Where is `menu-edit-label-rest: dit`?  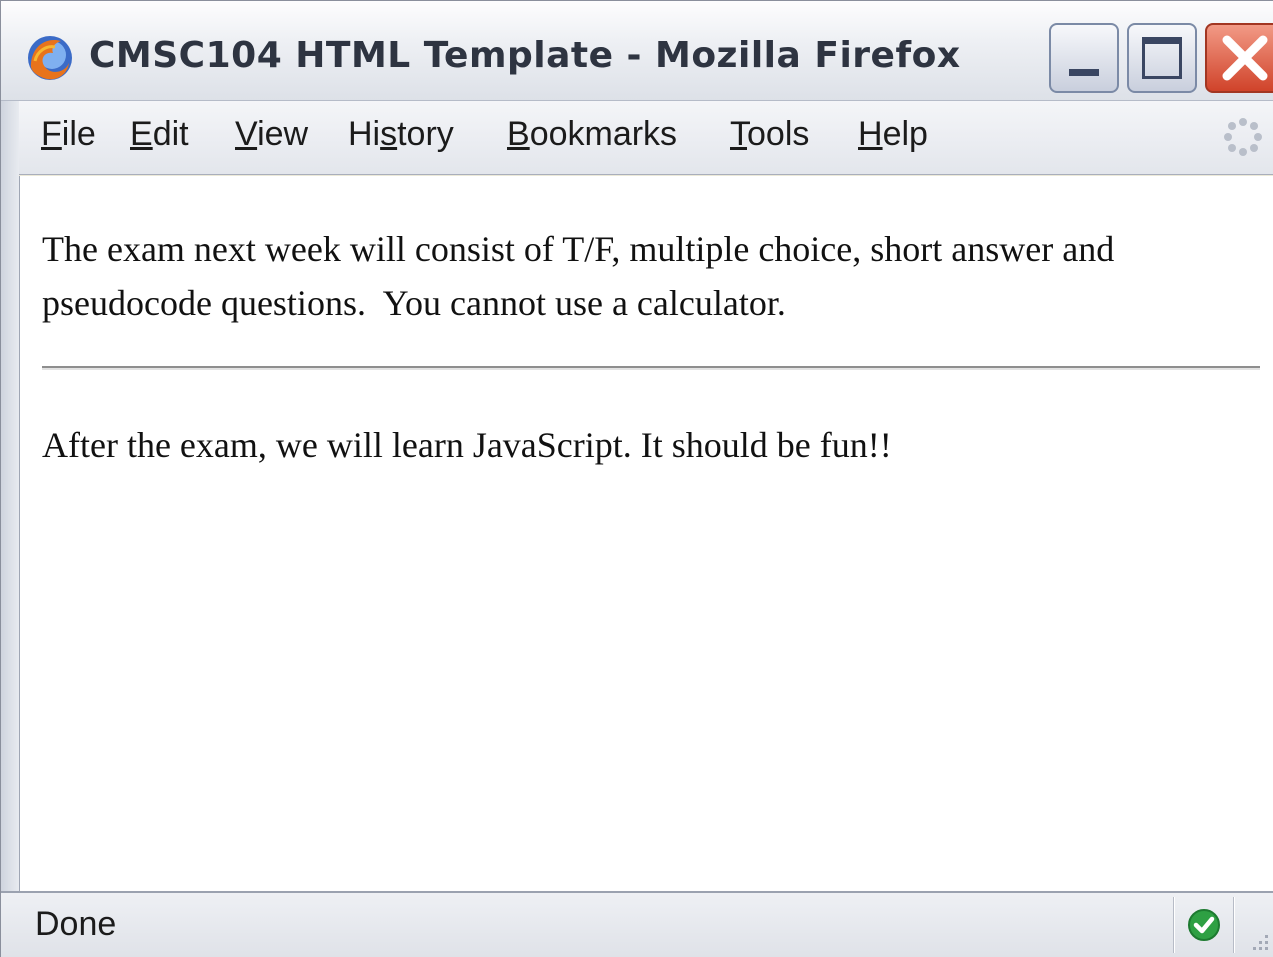 menu-edit-label-rest: dit is located at coordinates (170, 134).